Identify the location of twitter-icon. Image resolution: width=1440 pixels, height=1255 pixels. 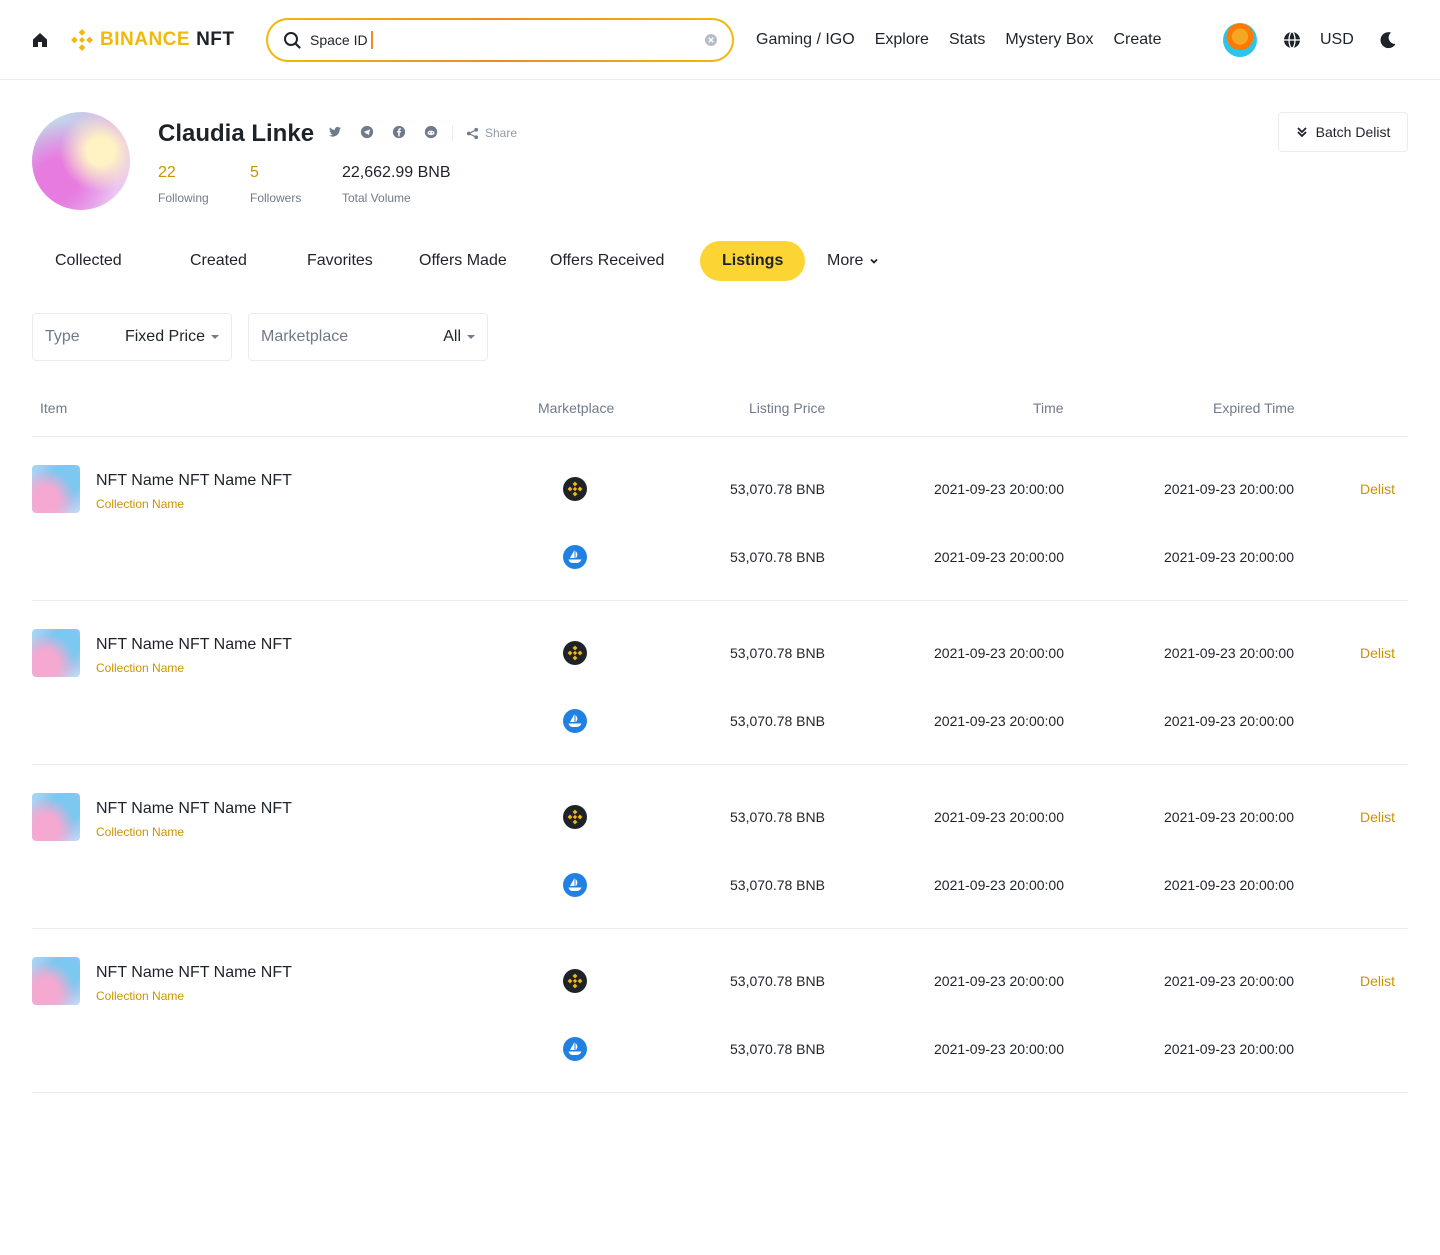
(335, 132).